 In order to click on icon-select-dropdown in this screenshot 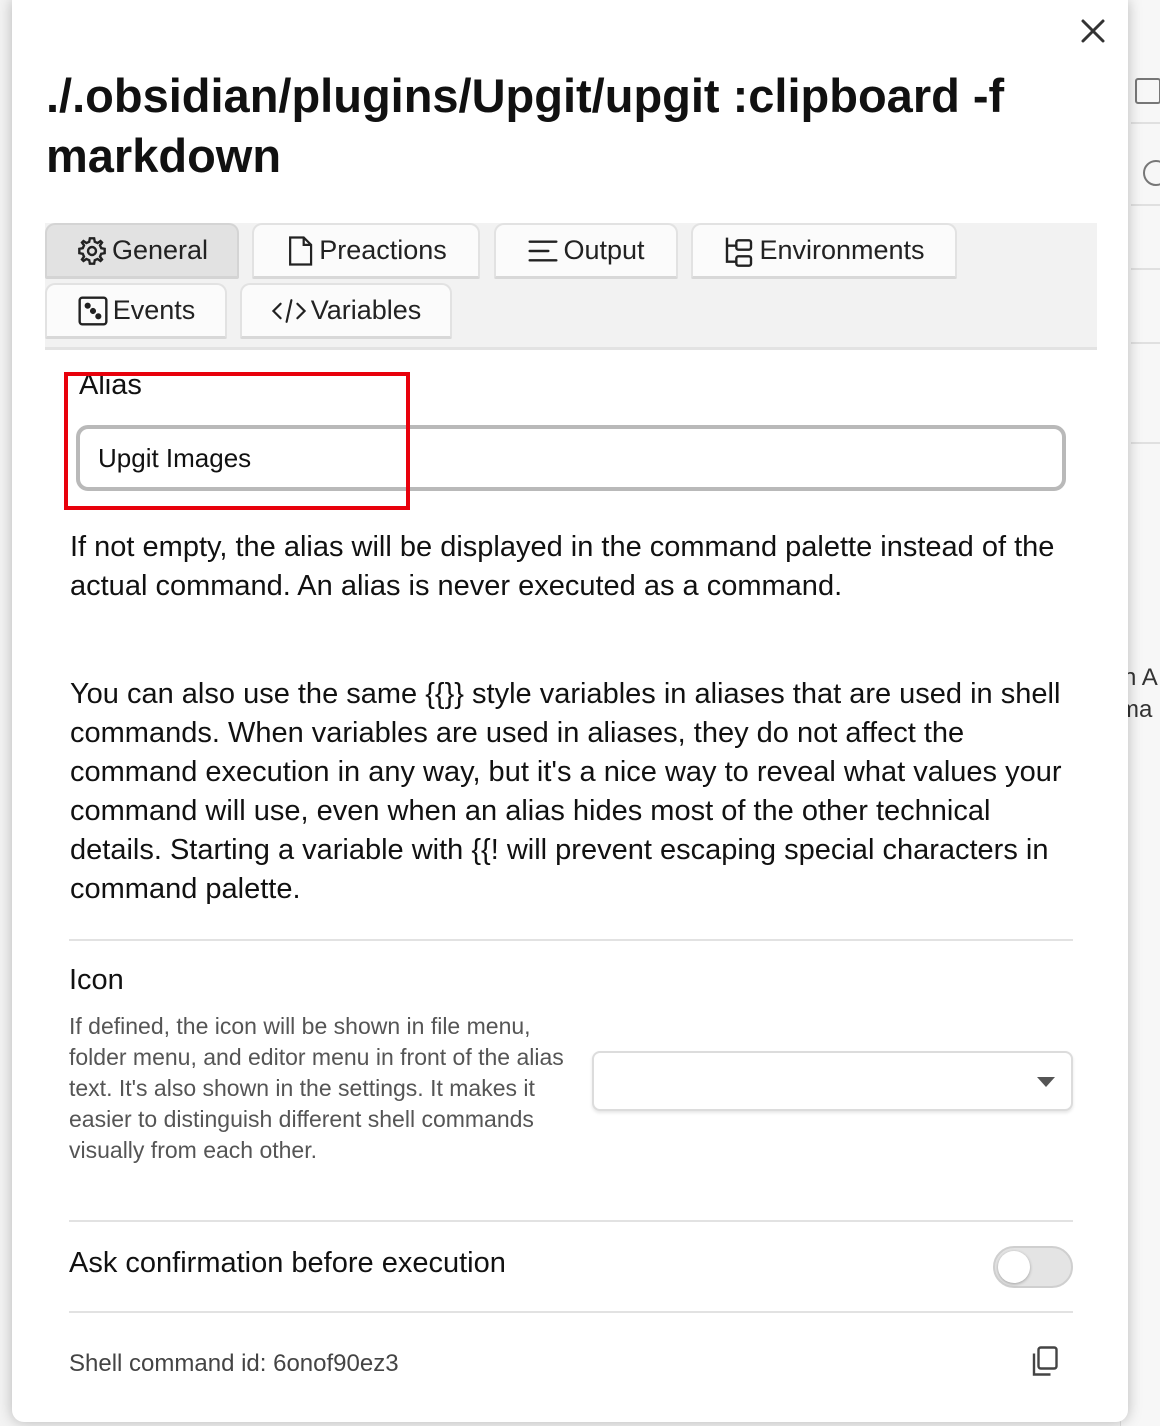, I will do `click(832, 1081)`.